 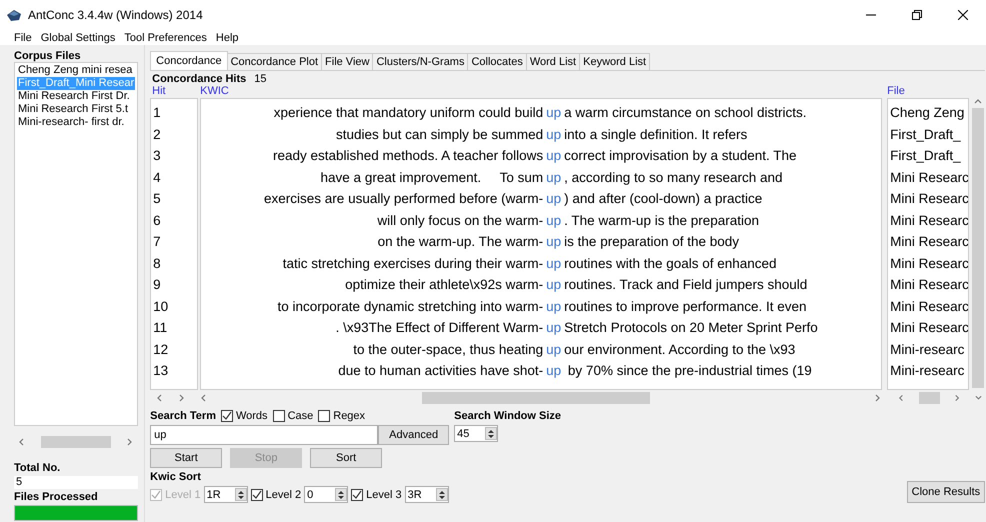 I want to click on file-list-item: Mini Research First 5.t, so click(x=76, y=109).